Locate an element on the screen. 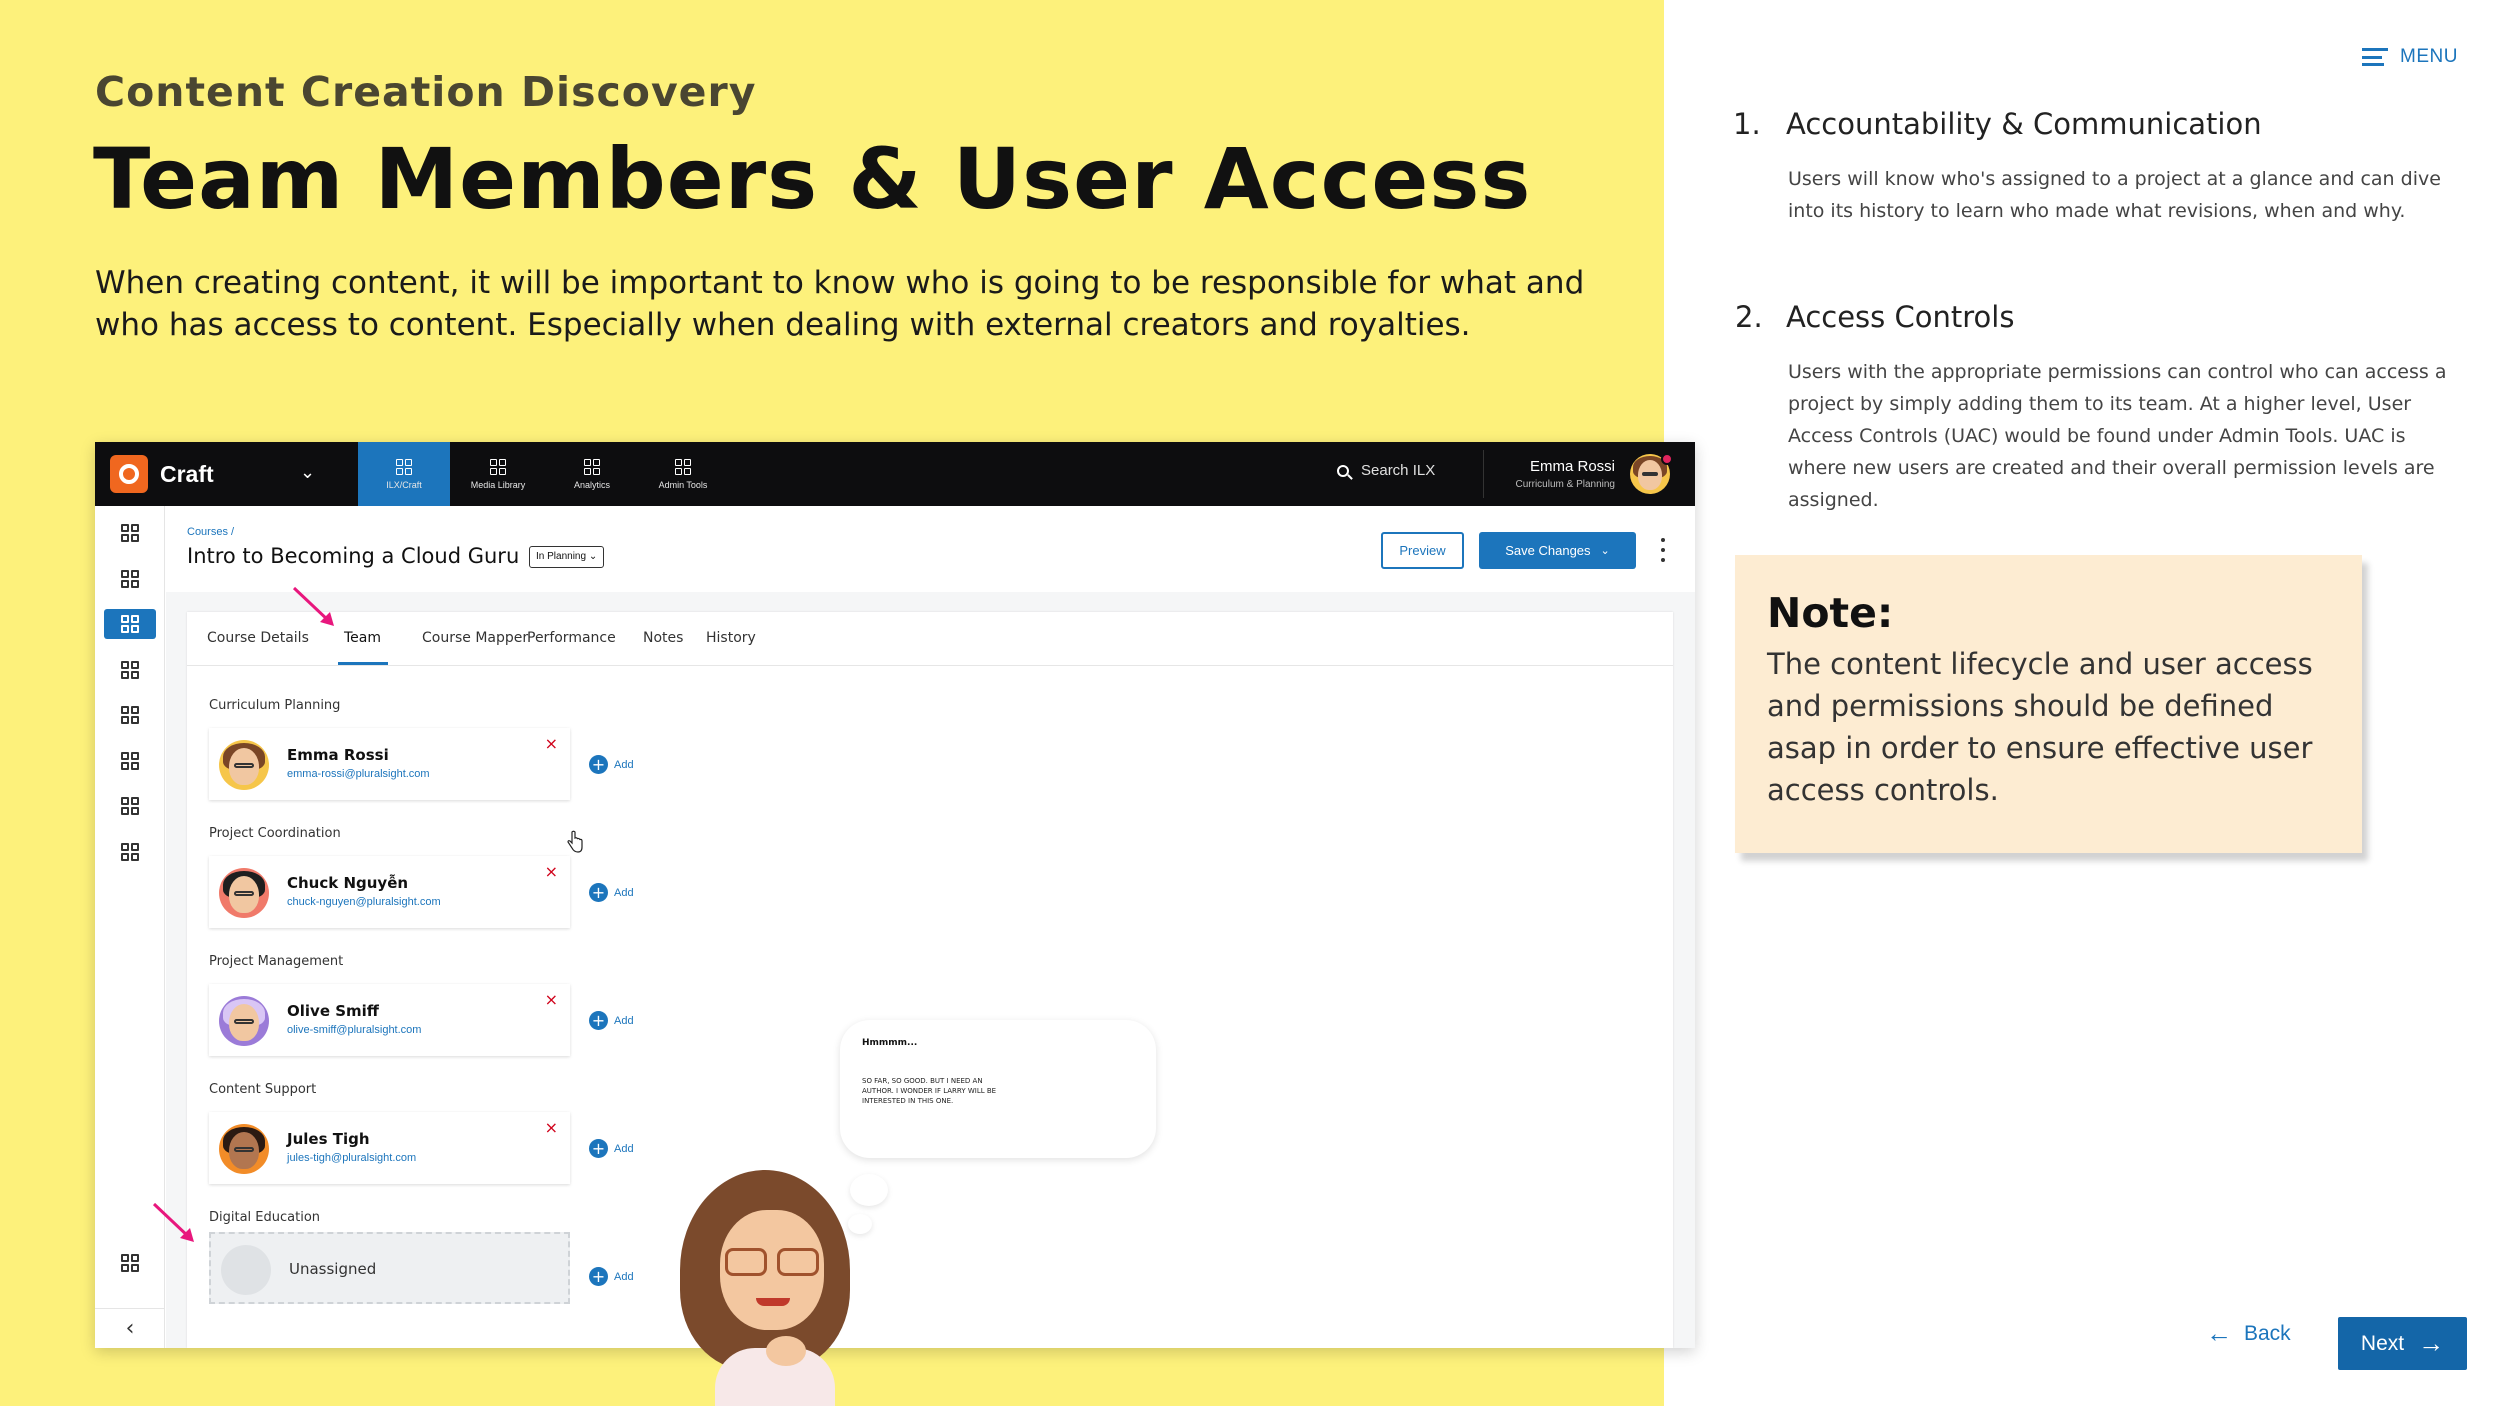 This screenshot has width=2500, height=1406. tab-notes: Notes is located at coordinates (663, 638).